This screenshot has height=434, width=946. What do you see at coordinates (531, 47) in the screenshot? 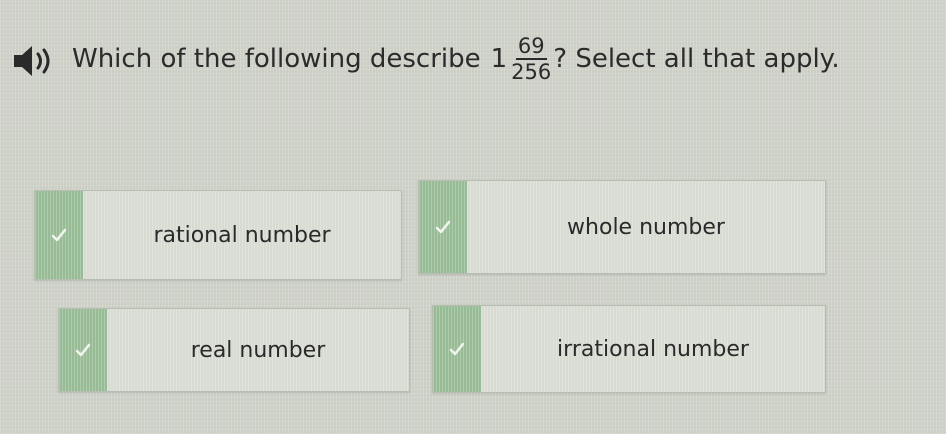
I see `fraction-numerator: 69` at bounding box center [531, 47].